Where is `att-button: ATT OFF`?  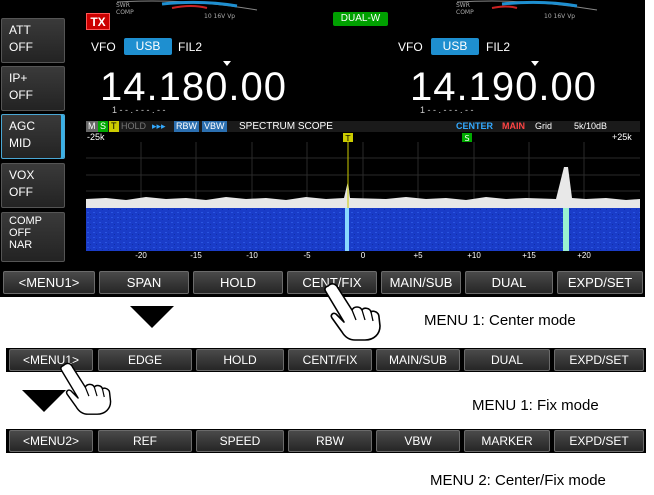
att-button: ATT OFF is located at coordinates (33, 40).